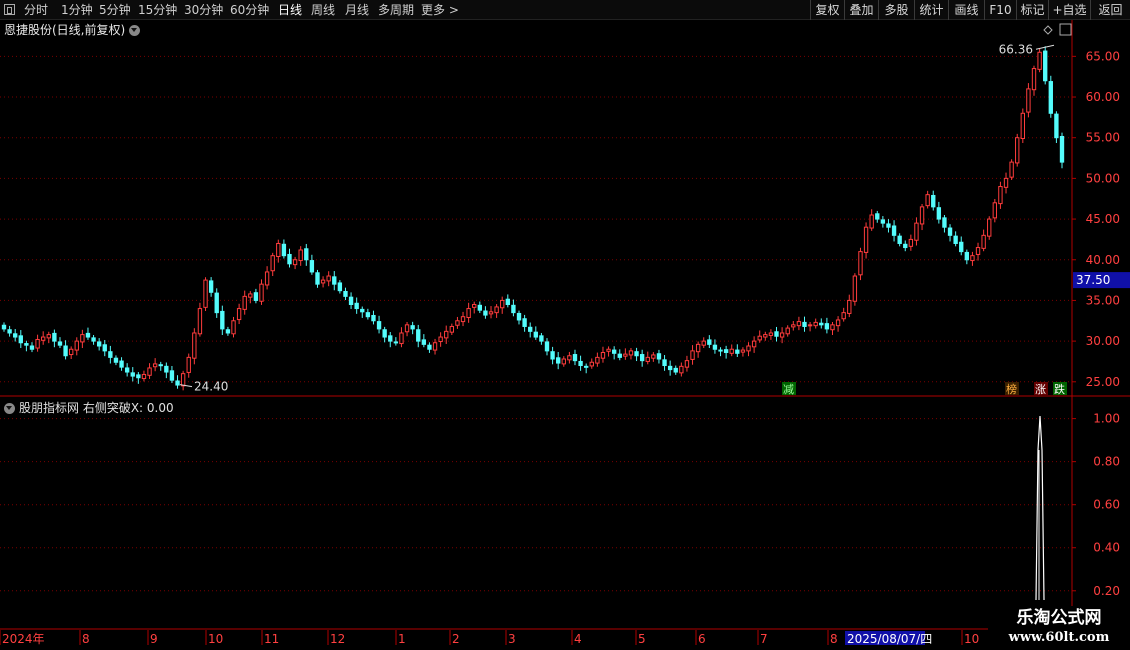  Describe the element at coordinates (1106, 419) in the screenshot. I see `indicator-tick-label: 1.00` at that location.